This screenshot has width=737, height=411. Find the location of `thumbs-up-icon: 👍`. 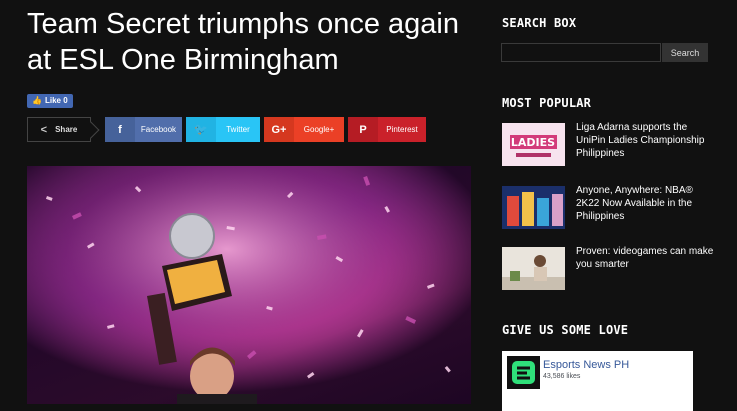

thumbs-up-icon: 👍 is located at coordinates (37, 100).